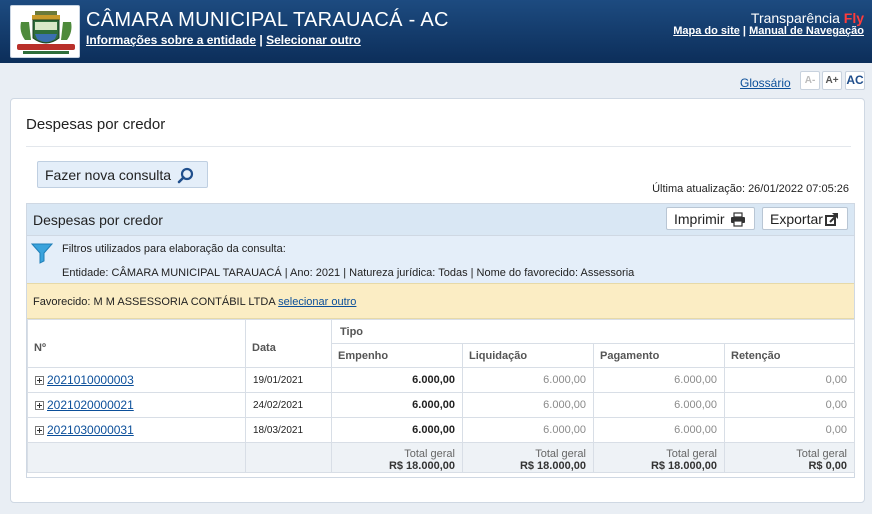 The width and height of the screenshot is (872, 514). I want to click on cell-data: 24/02/2021, so click(288, 405).